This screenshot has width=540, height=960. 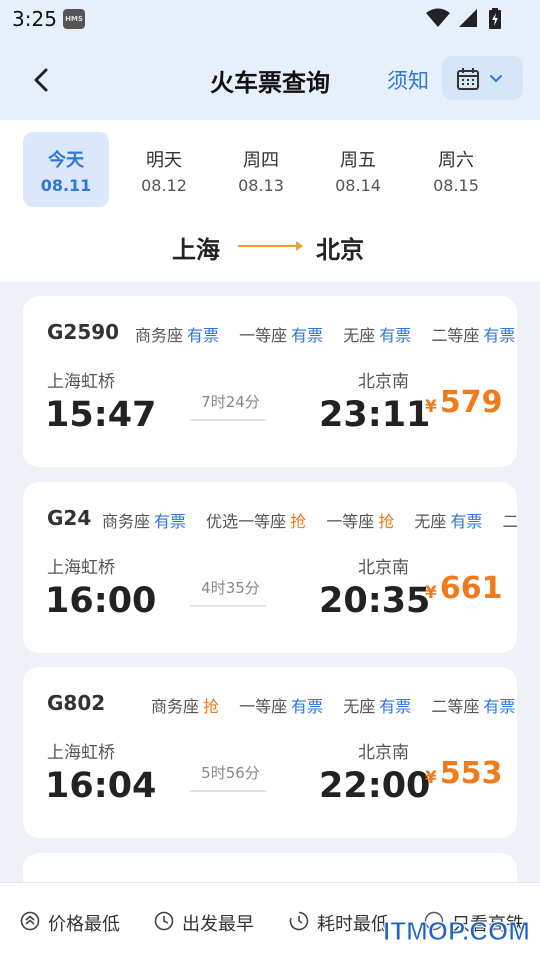 What do you see at coordinates (456, 185) in the screenshot?
I see `date-tab-date: 08.15` at bounding box center [456, 185].